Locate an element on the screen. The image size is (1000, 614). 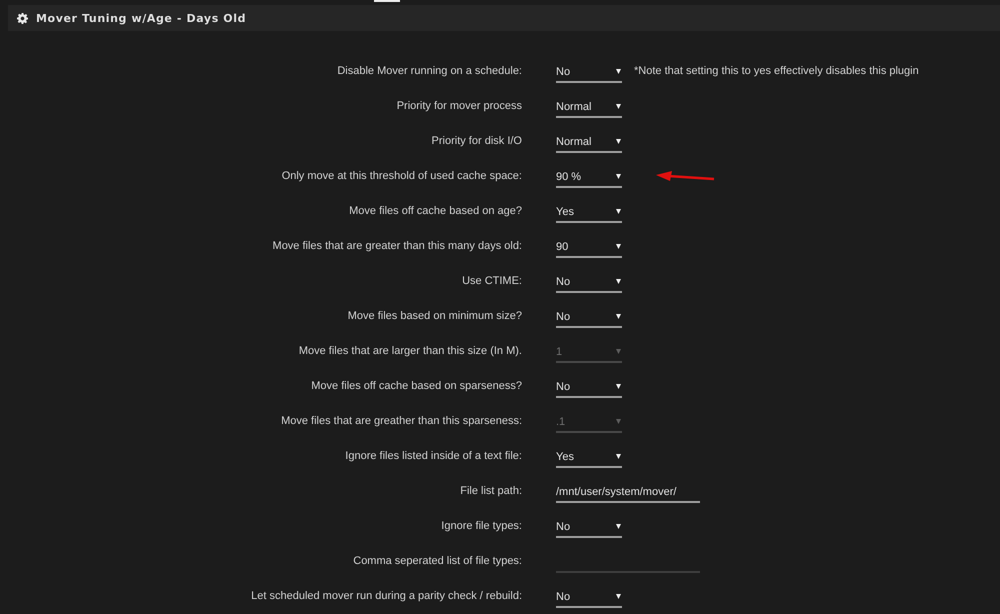
setting-label: Priority for mover process is located at coordinates (459, 106).